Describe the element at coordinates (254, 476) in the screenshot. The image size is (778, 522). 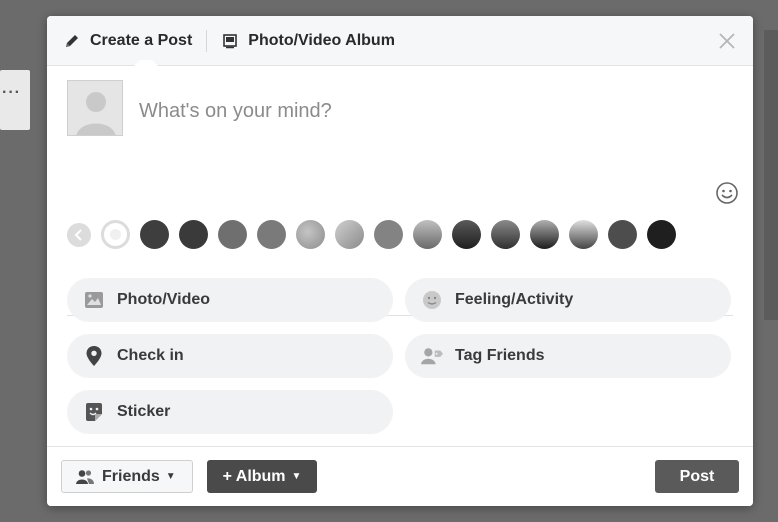
I see `album-button-label: + Album` at that location.